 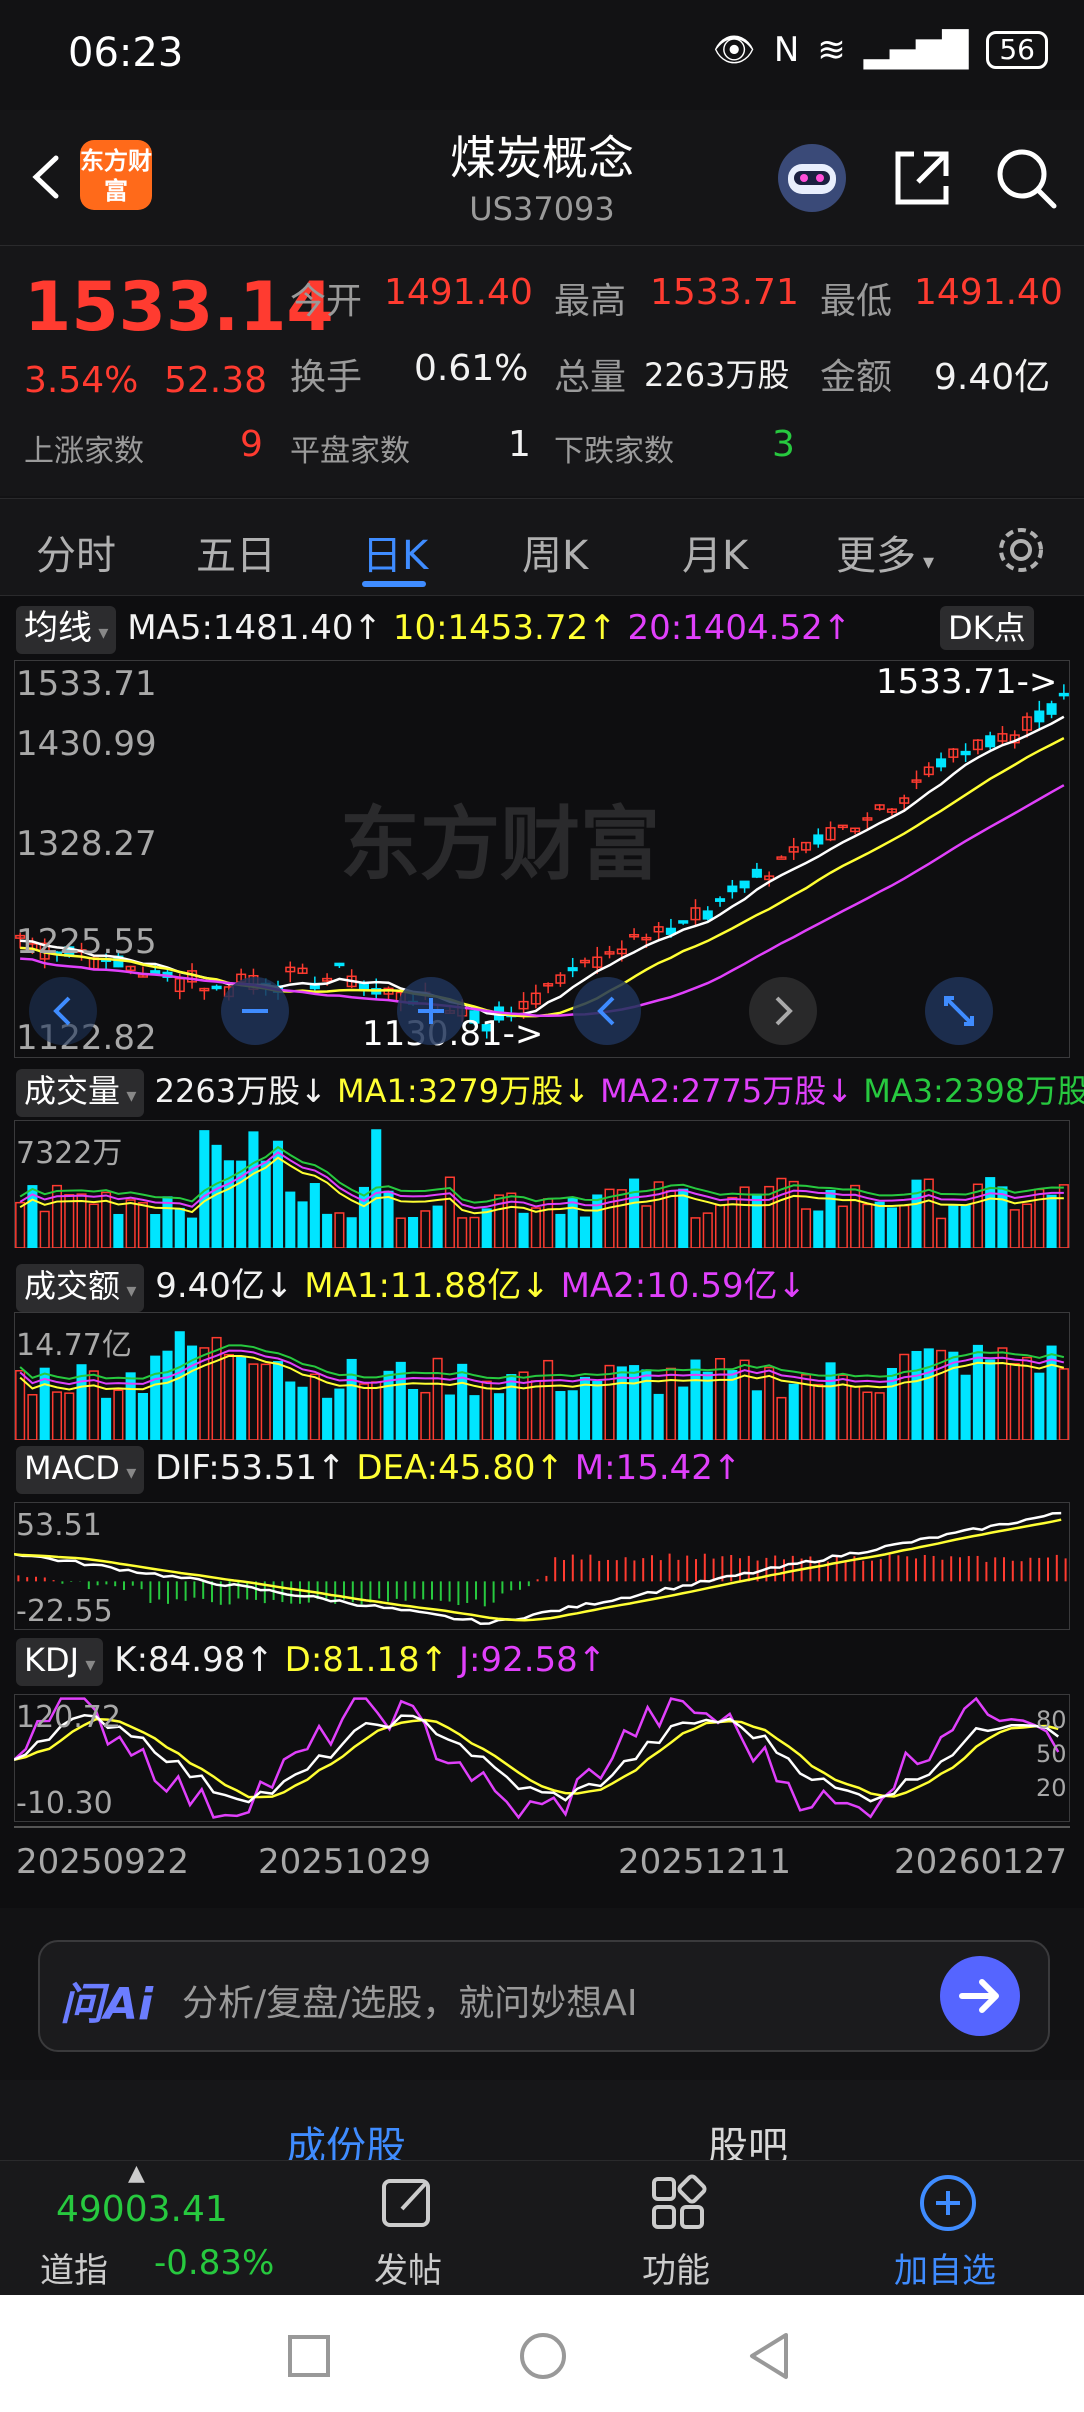 I want to click on ai-ask-bar: 问Ai 分析/复盘/选股，就问妙想AI, so click(x=544, y=1996).